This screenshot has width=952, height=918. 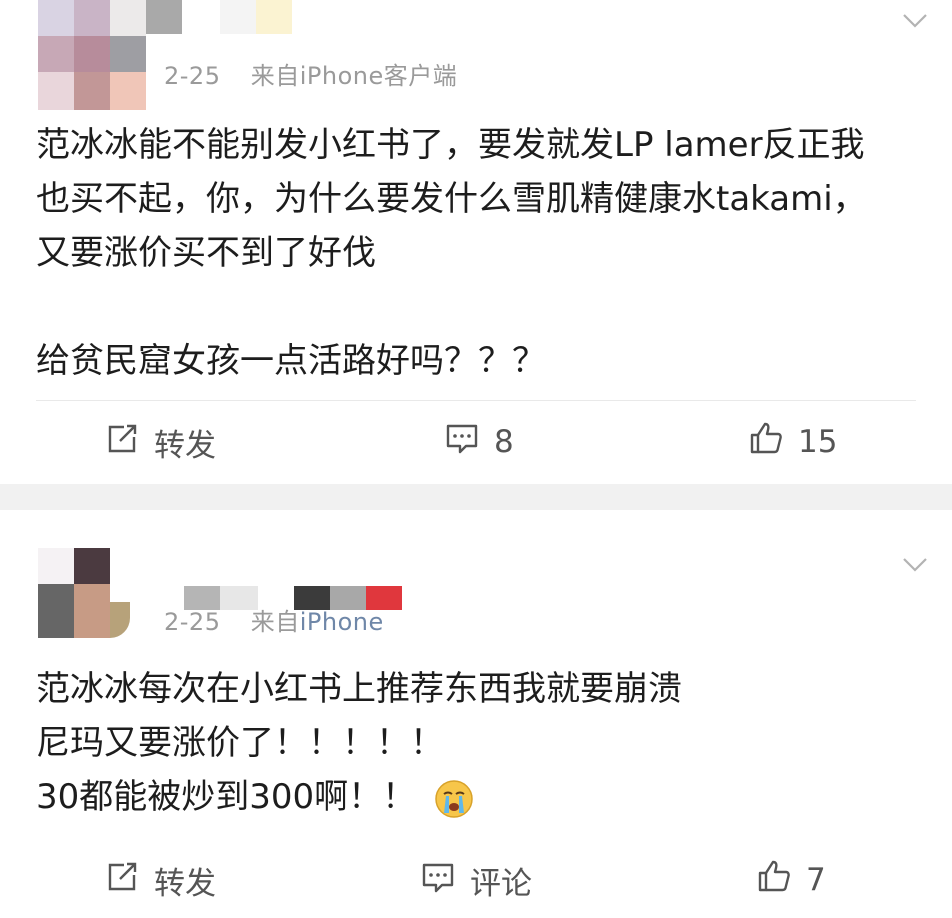 What do you see at coordinates (240, 743) in the screenshot?
I see `comment-line: 尼玛又要涨价了！！！！！` at bounding box center [240, 743].